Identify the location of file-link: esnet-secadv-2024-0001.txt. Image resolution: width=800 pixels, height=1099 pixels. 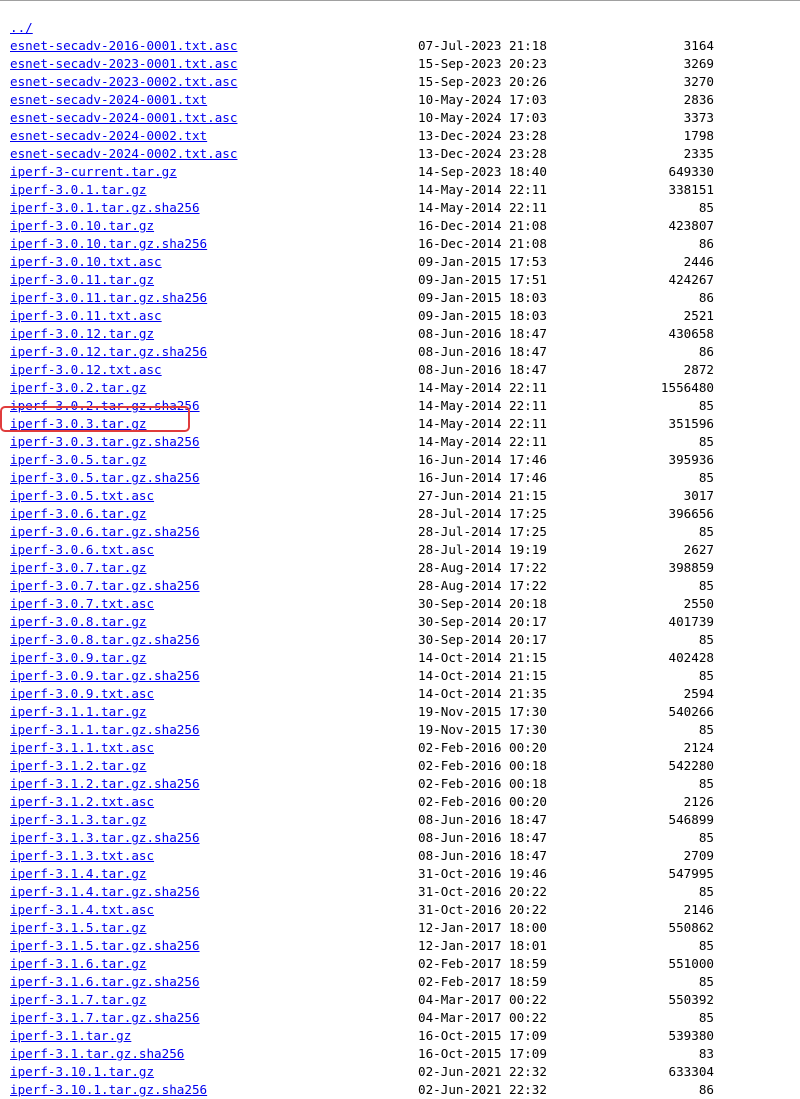
(108, 100).